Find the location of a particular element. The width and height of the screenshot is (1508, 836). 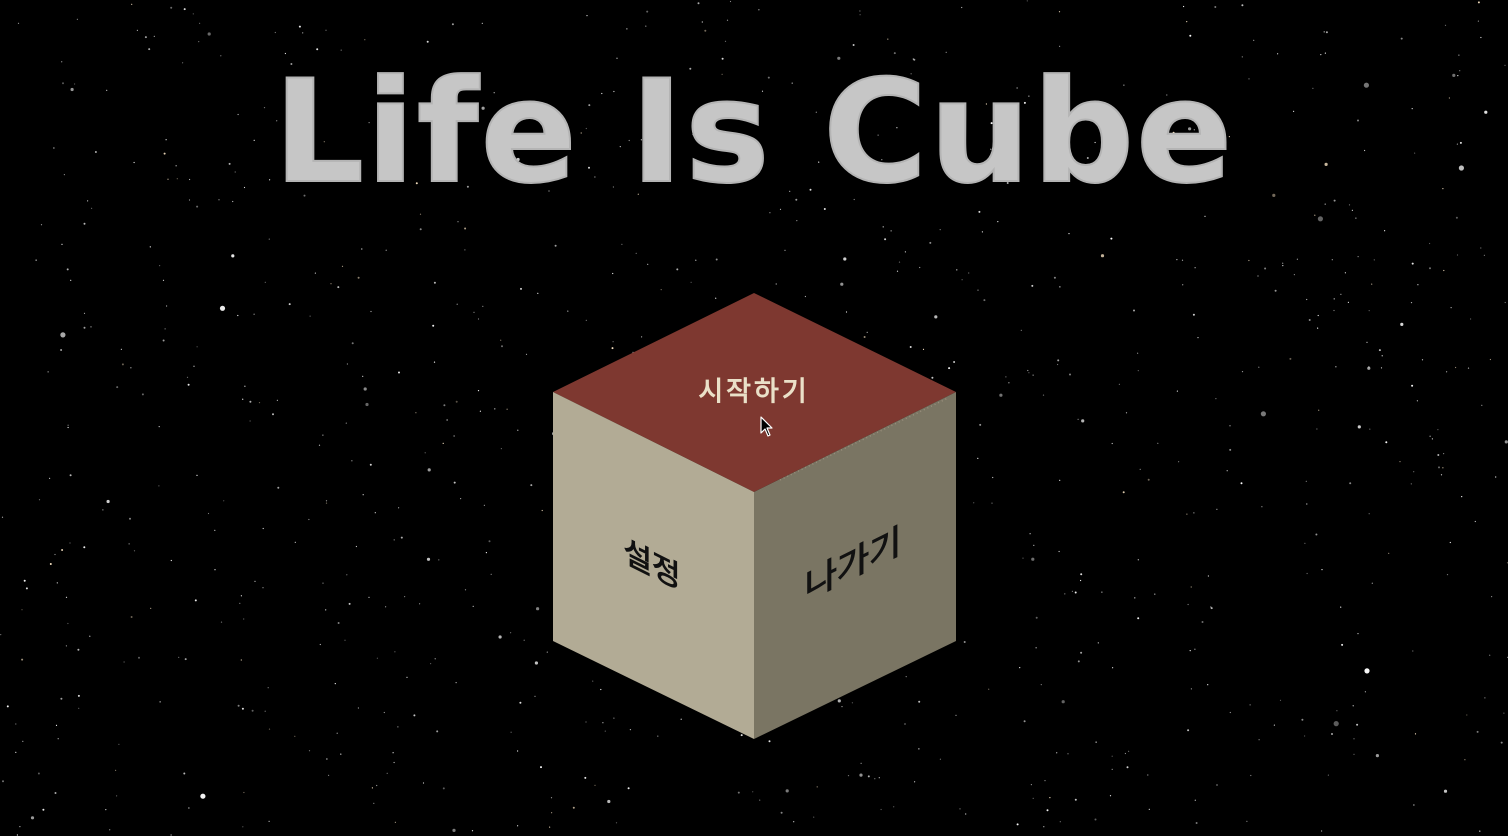

menu-cube: 시작하기 설정 나가기 is located at coordinates (754, 516).